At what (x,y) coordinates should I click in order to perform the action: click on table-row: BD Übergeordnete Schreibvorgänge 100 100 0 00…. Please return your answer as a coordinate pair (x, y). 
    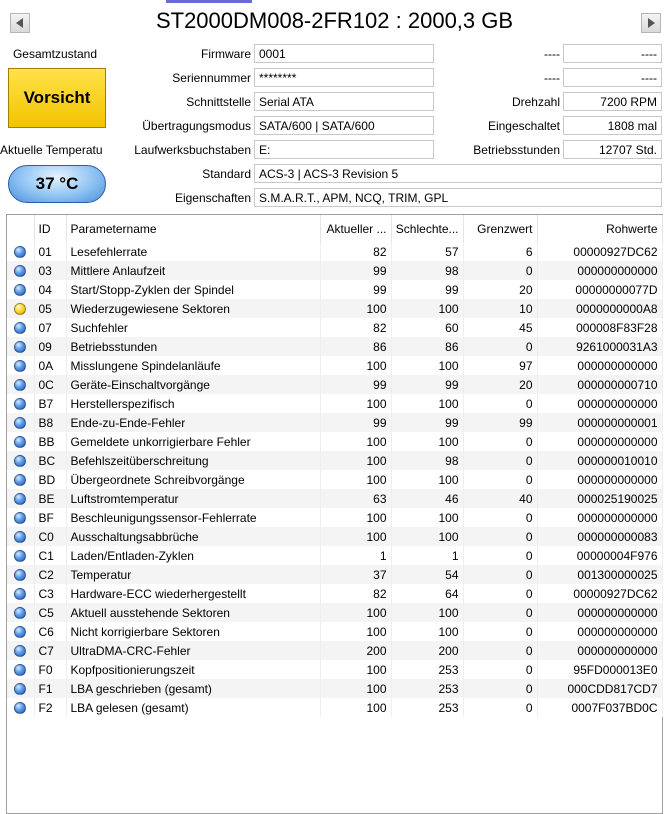
    Looking at the image, I should click on (335, 479).